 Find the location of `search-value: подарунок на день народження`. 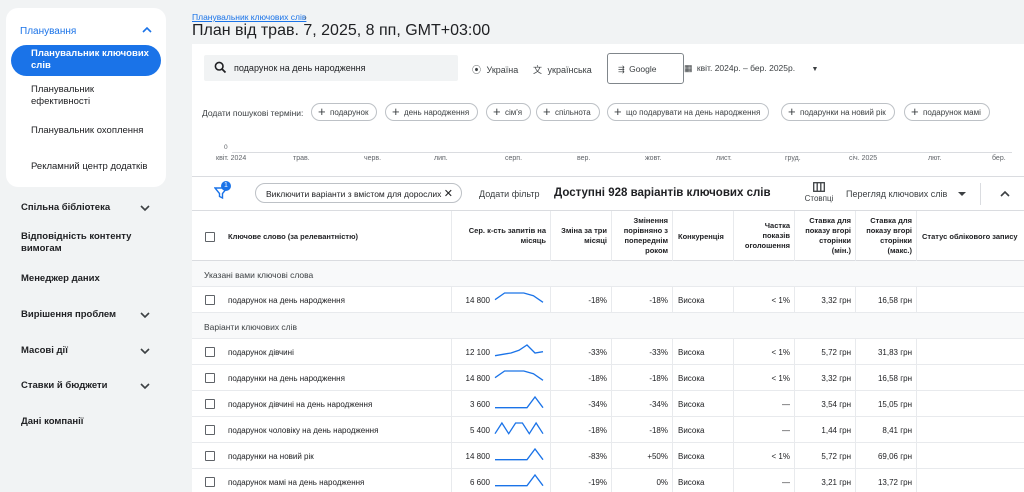

search-value: подарунок на день народження is located at coordinates (300, 68).